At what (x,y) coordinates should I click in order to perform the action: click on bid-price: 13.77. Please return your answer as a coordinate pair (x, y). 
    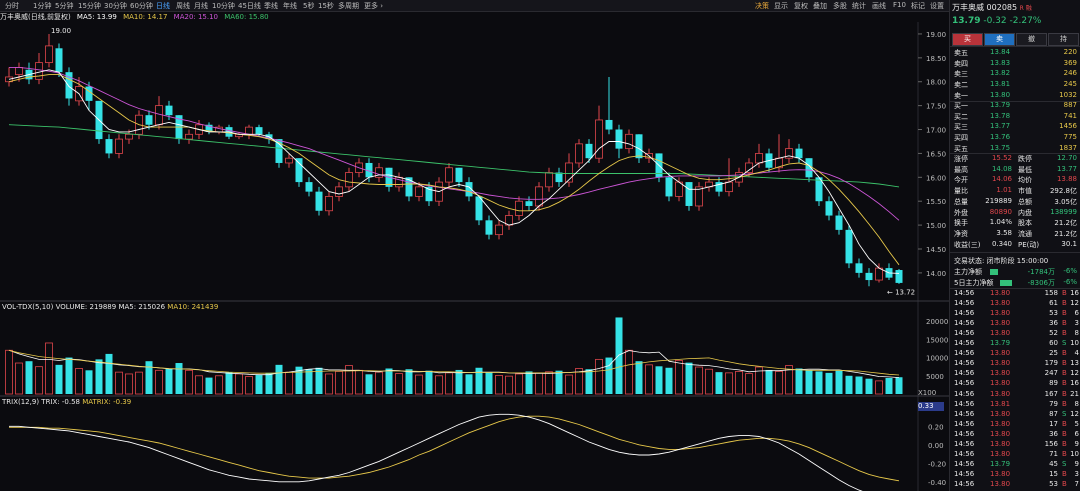
    Looking at the image, I should click on (1000, 126).